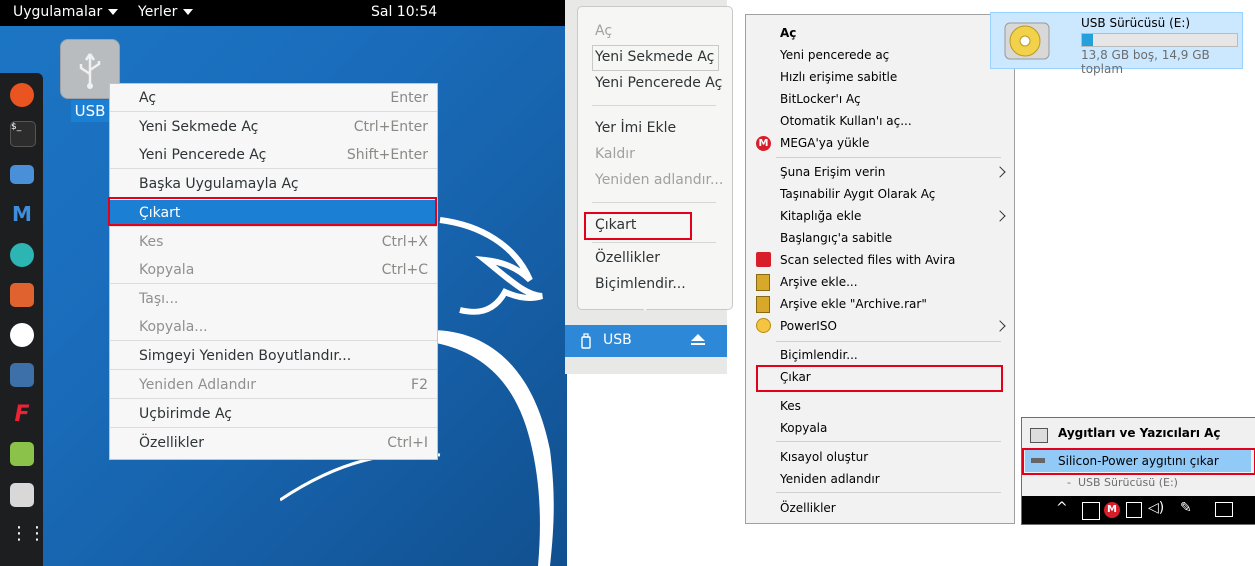  What do you see at coordinates (1186, 508) in the screenshot?
I see `pen-icon: ✎` at bounding box center [1186, 508].